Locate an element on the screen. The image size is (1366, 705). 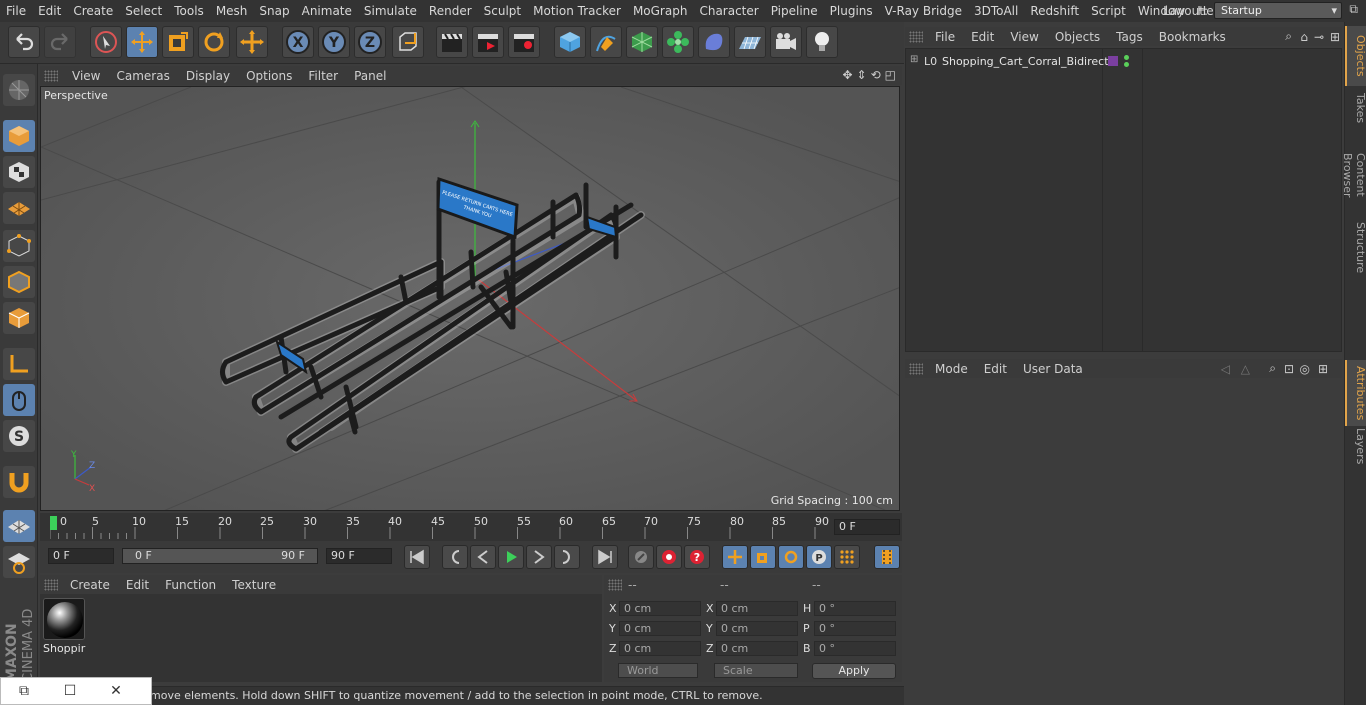
up-arrow-icon: △ is located at coordinates (1245, 369).